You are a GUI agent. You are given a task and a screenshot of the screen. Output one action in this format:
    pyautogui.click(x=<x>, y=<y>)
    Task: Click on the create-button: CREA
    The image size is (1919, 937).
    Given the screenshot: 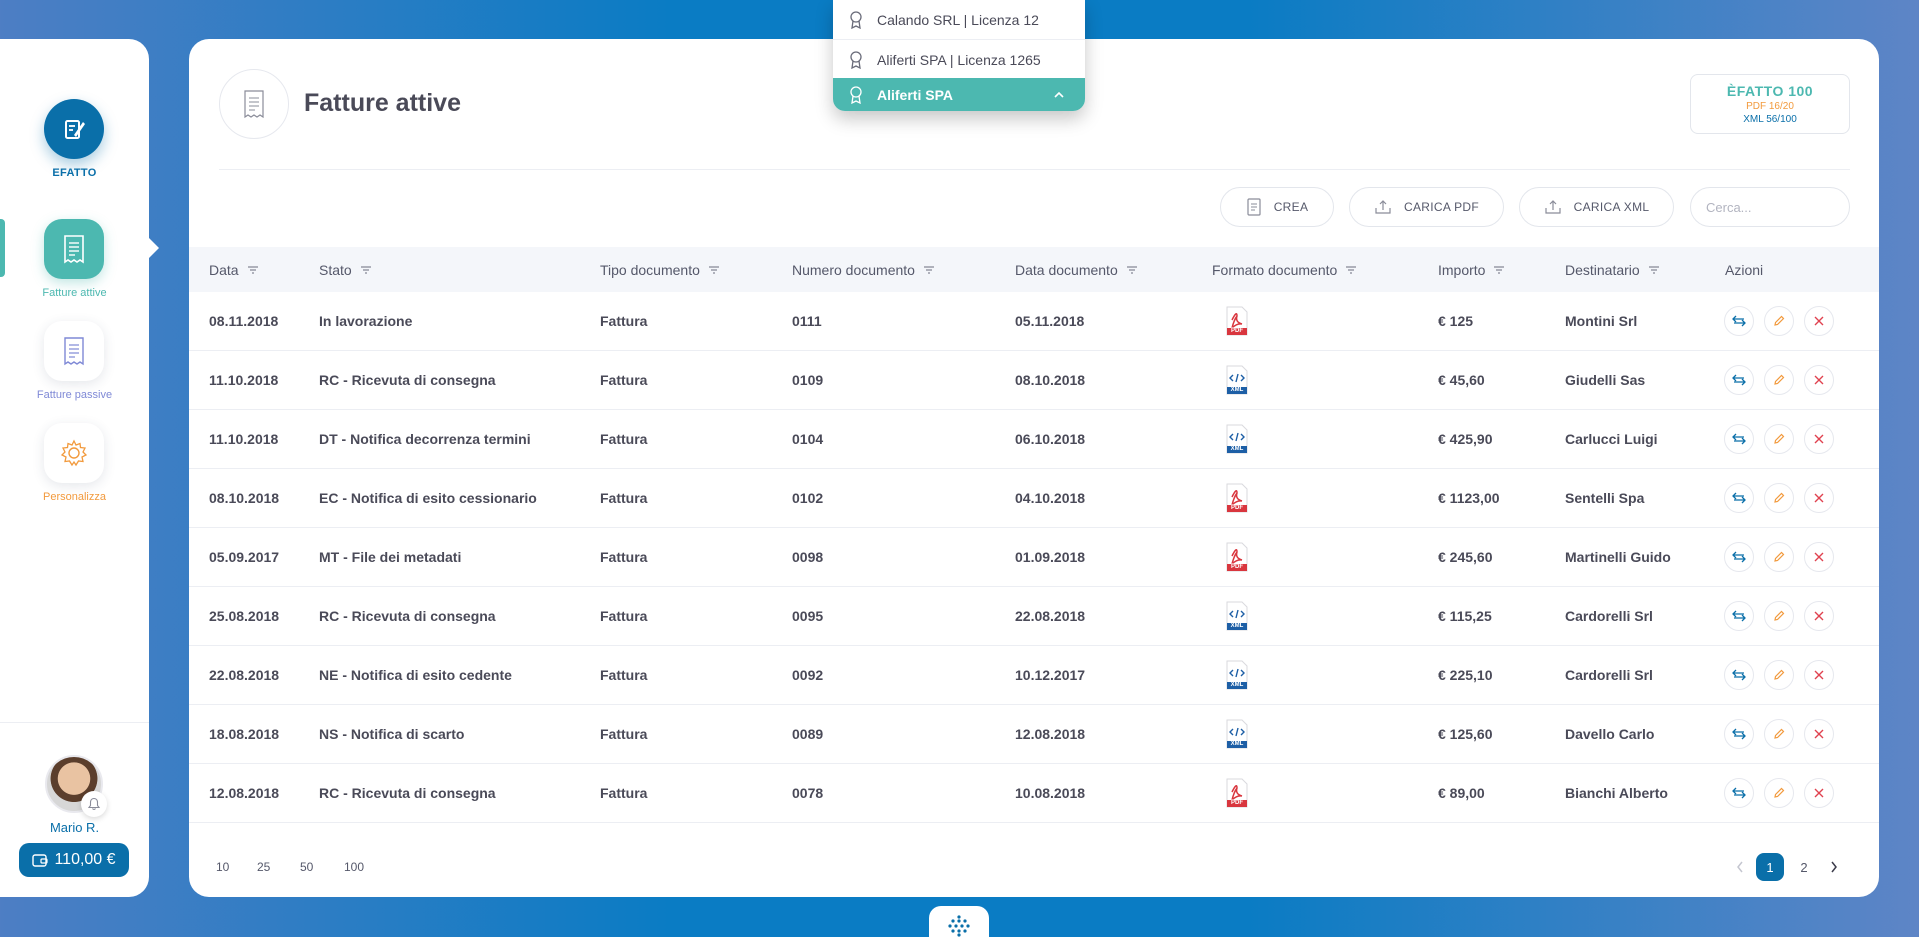 What is the action you would take?
    pyautogui.click(x=1277, y=207)
    